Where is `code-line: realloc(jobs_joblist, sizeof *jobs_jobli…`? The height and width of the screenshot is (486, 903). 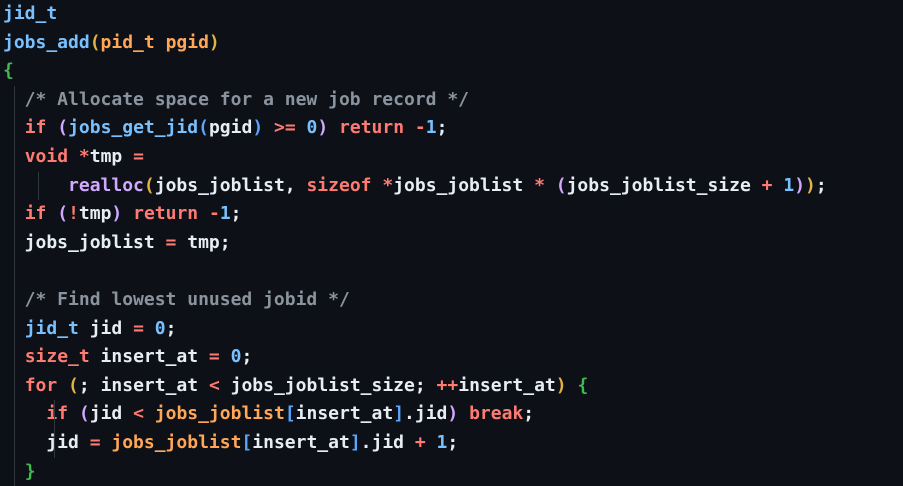 code-line: realloc(jobs_joblist, sizeof *jobs_jobli… is located at coordinates (451, 186).